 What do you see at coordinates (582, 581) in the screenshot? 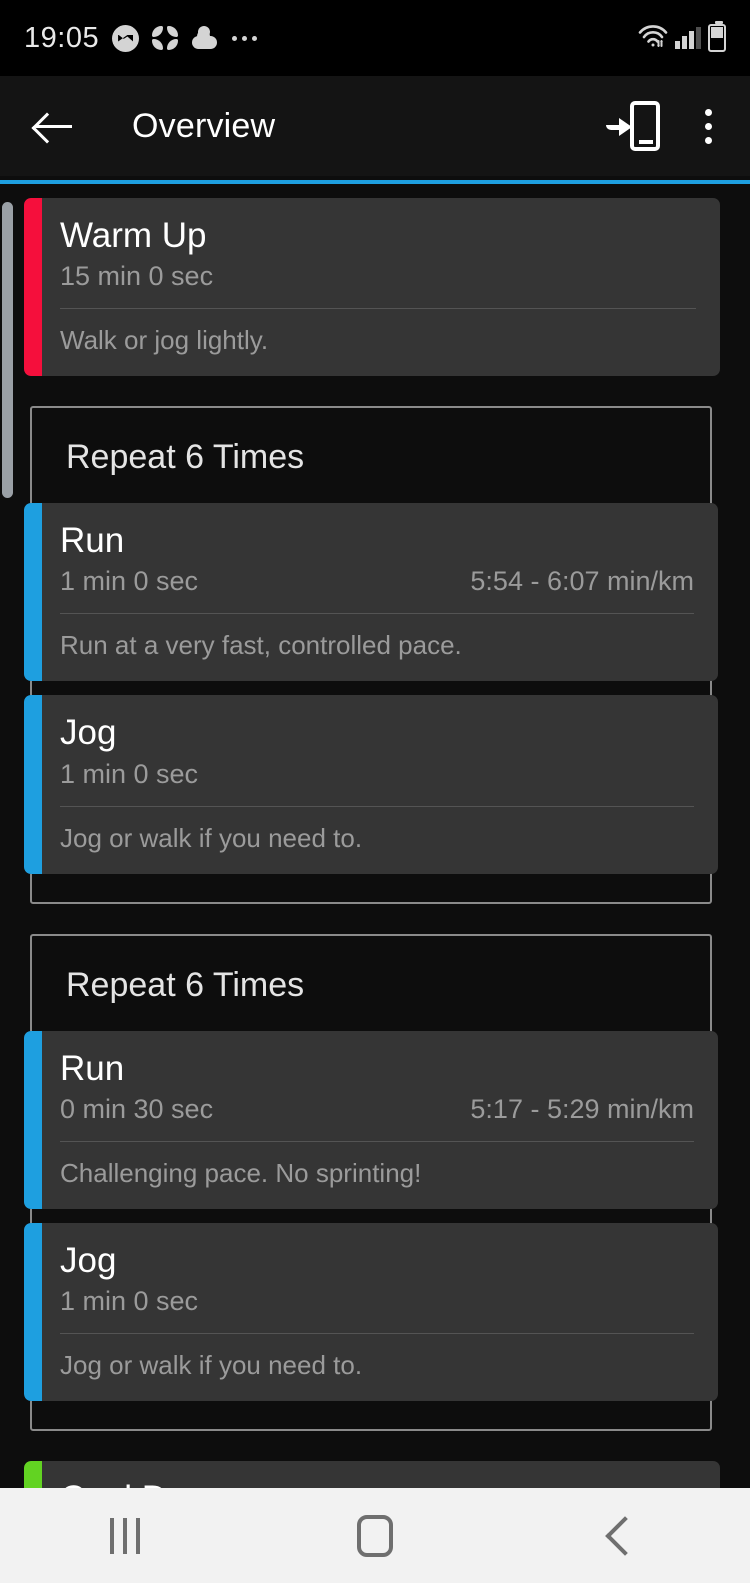
I see `step-pace: 5:54 - 6:07 min/km` at bounding box center [582, 581].